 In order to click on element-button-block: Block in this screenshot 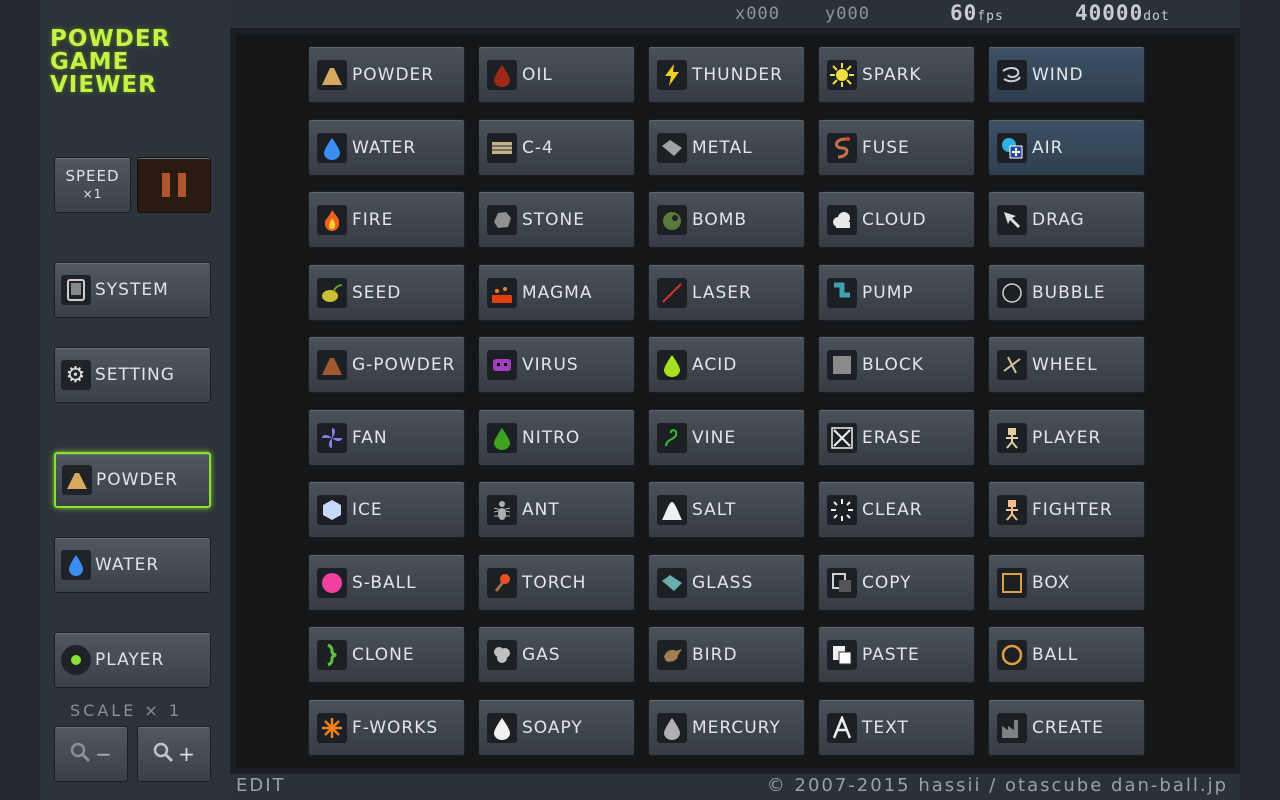, I will do `click(896, 364)`.